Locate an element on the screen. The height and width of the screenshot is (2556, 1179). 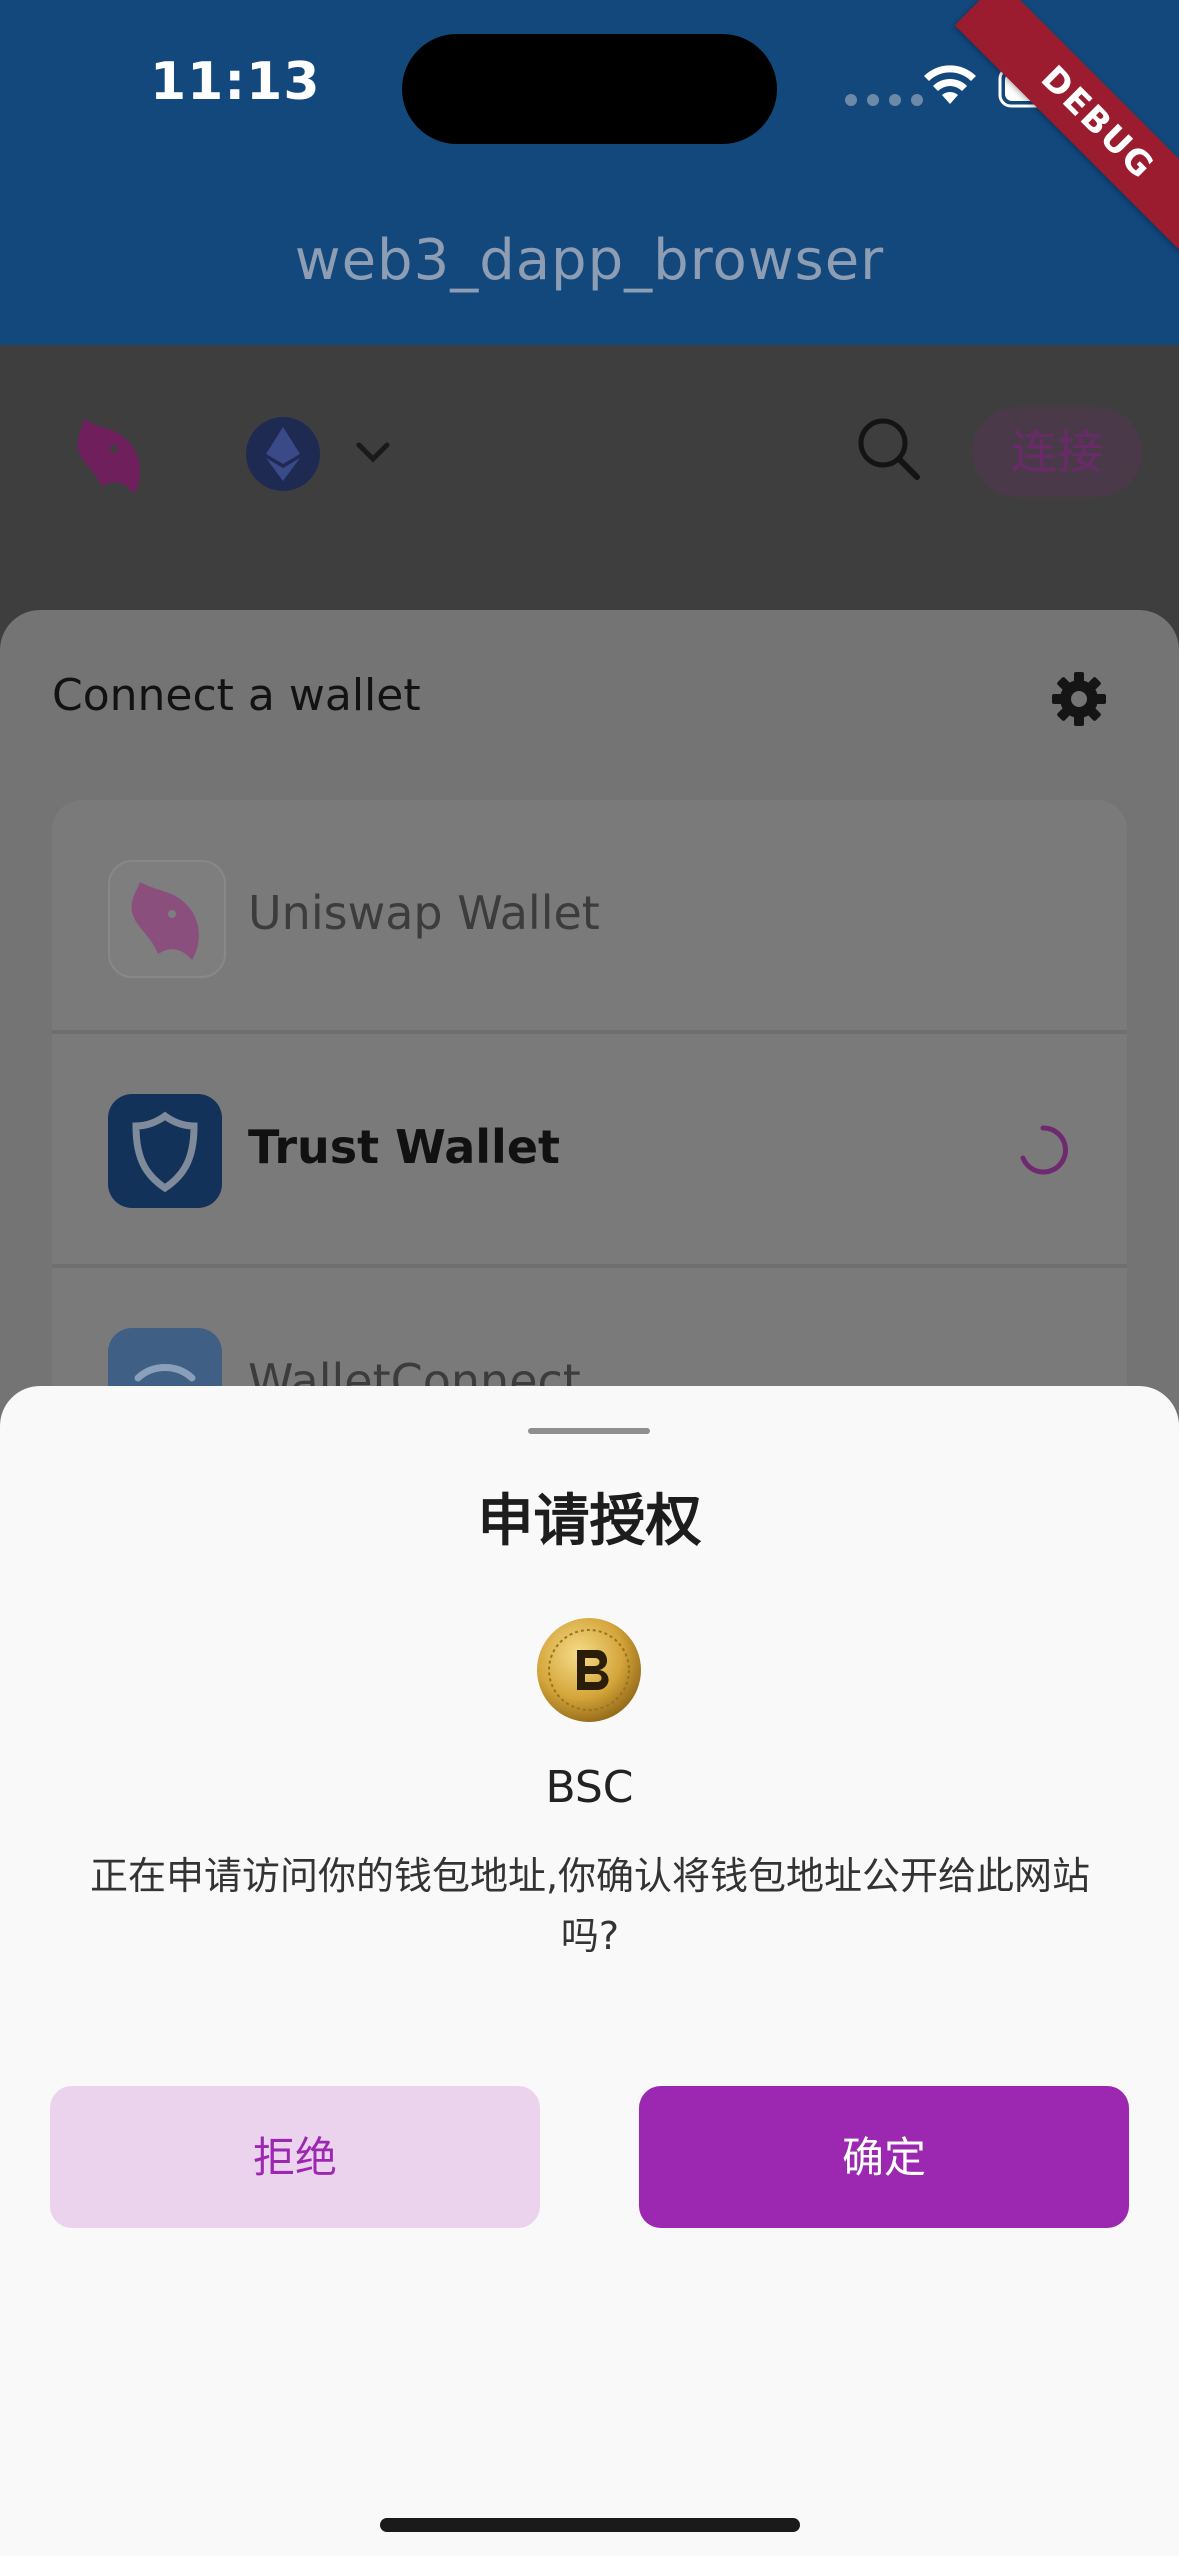
coin-name: BSC is located at coordinates (589, 1787).